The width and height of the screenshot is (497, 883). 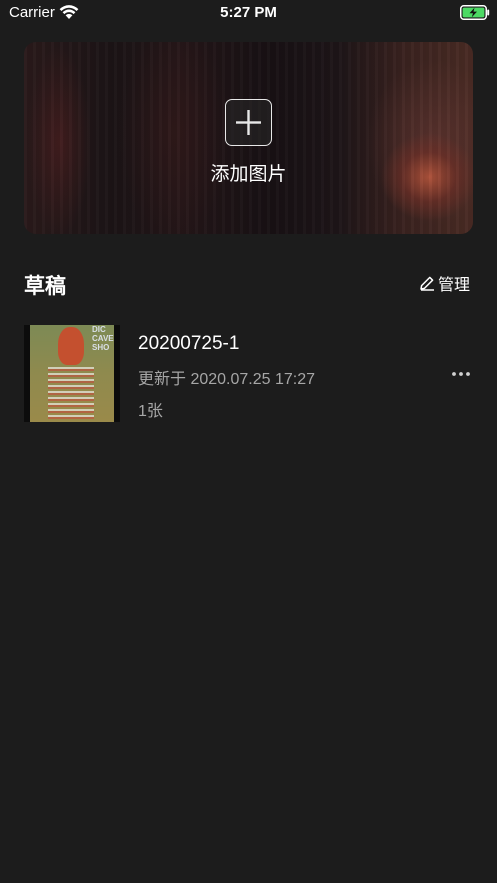 I want to click on thumbnail-text: DIC CAVE SHO, so click(x=103, y=338).